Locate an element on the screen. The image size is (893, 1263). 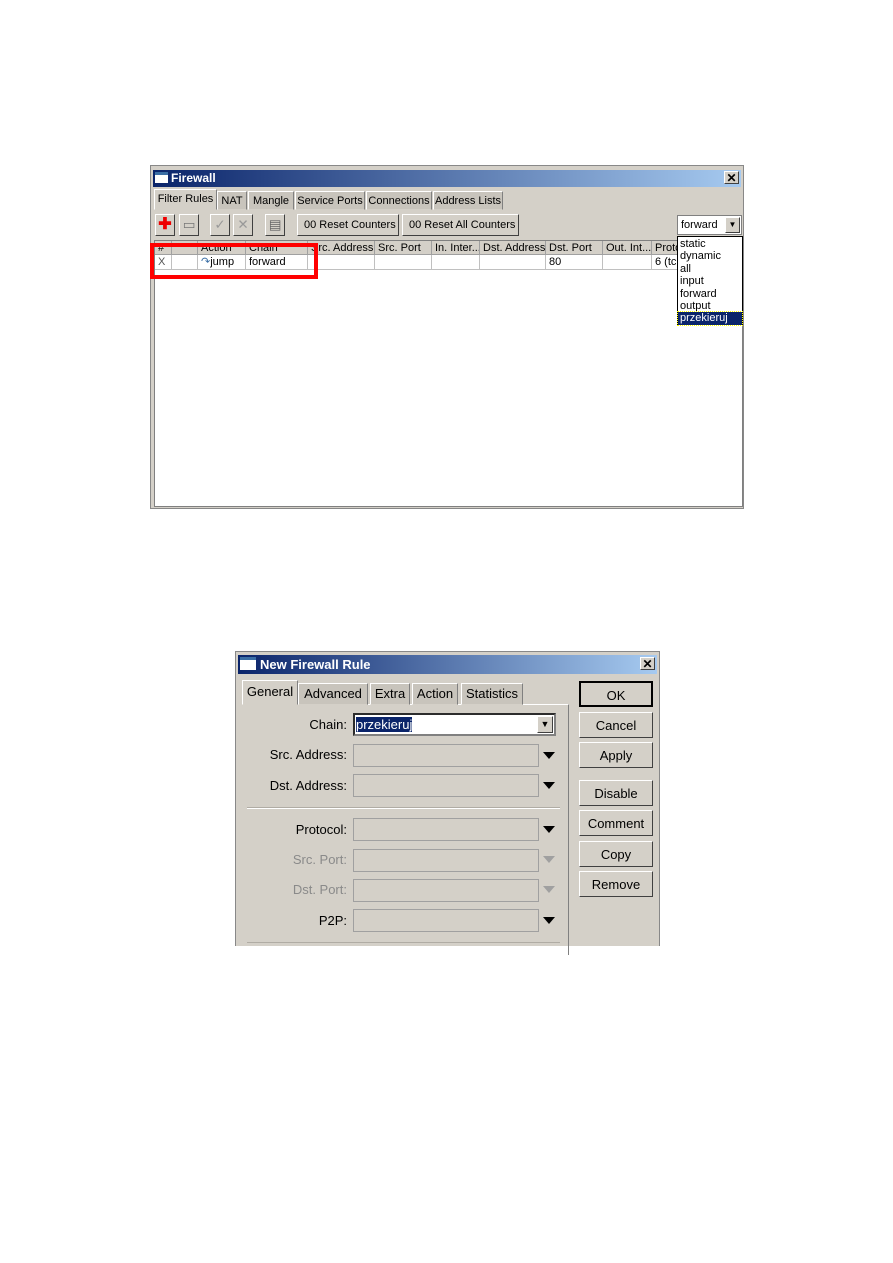
comment-button: Comment is located at coordinates (616, 823).